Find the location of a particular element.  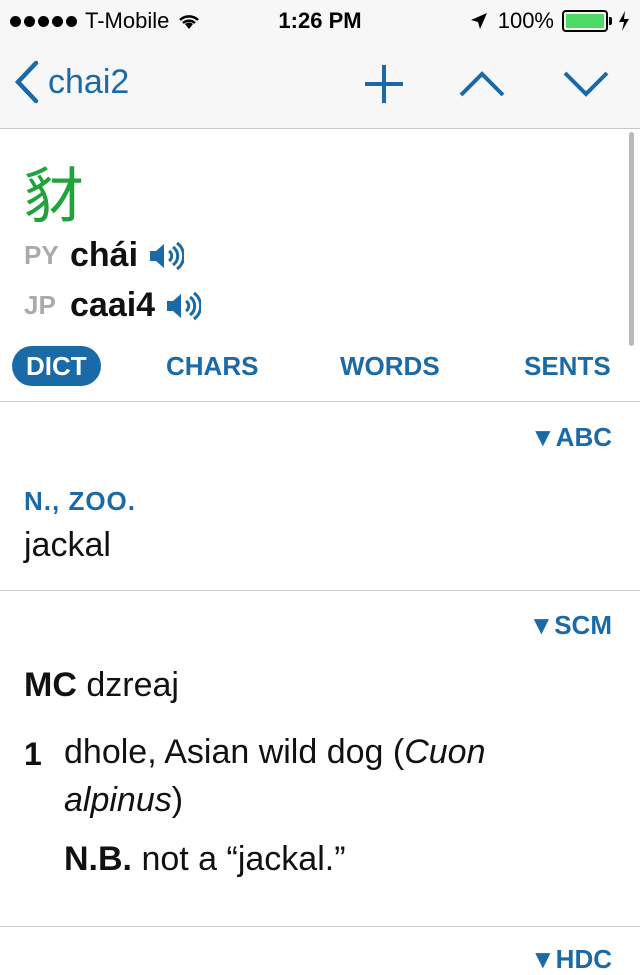

battery-icon is located at coordinates (587, 21).